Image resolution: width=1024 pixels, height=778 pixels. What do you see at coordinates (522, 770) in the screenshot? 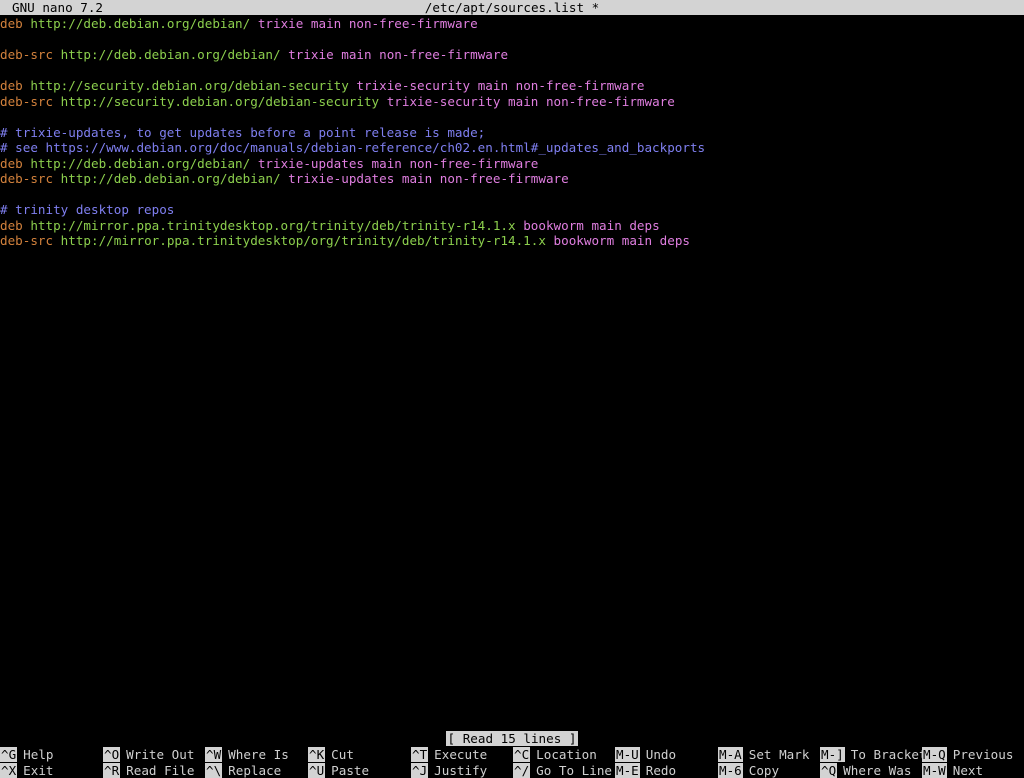
I see `shortcut-key: ^/` at bounding box center [522, 770].